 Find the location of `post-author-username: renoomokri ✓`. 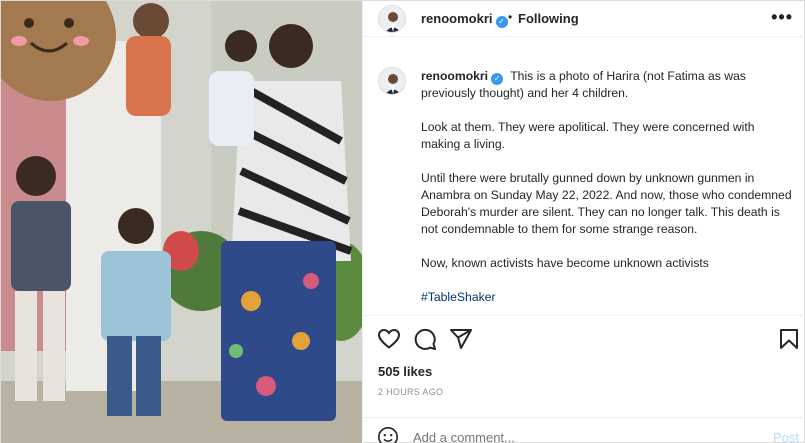

post-author-username: renoomokri ✓ is located at coordinates (464, 19).